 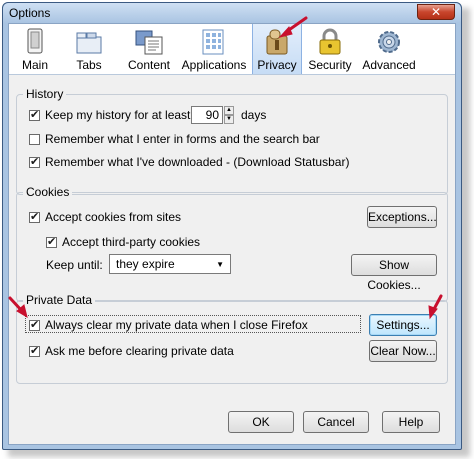 I want to click on arrow-to-settings, so click(x=435, y=307).